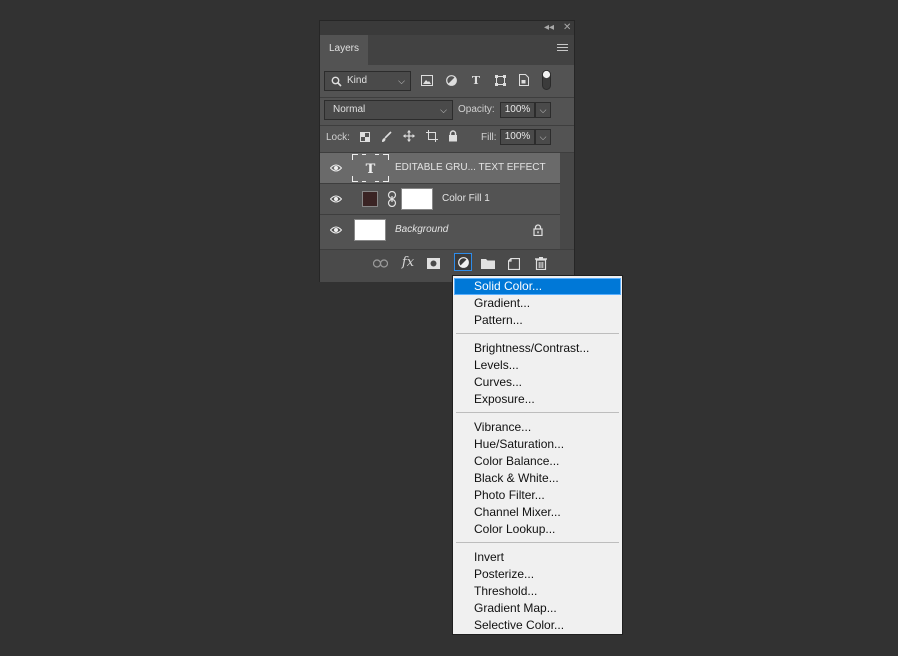  I want to click on shape-filter-icon, so click(500, 80).